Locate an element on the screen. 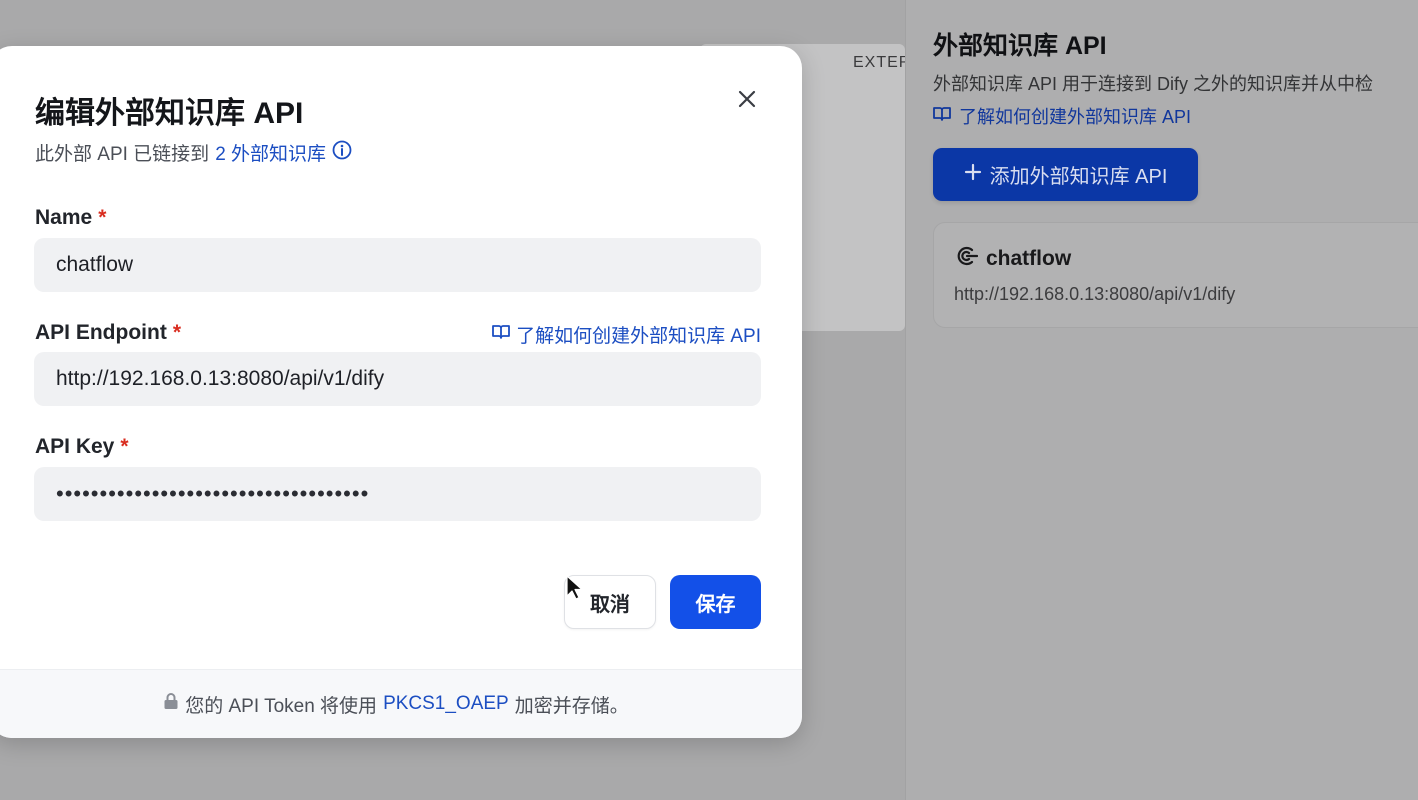 The height and width of the screenshot is (800, 1418). background-tab-label: EXTERN is located at coordinates (879, 62).